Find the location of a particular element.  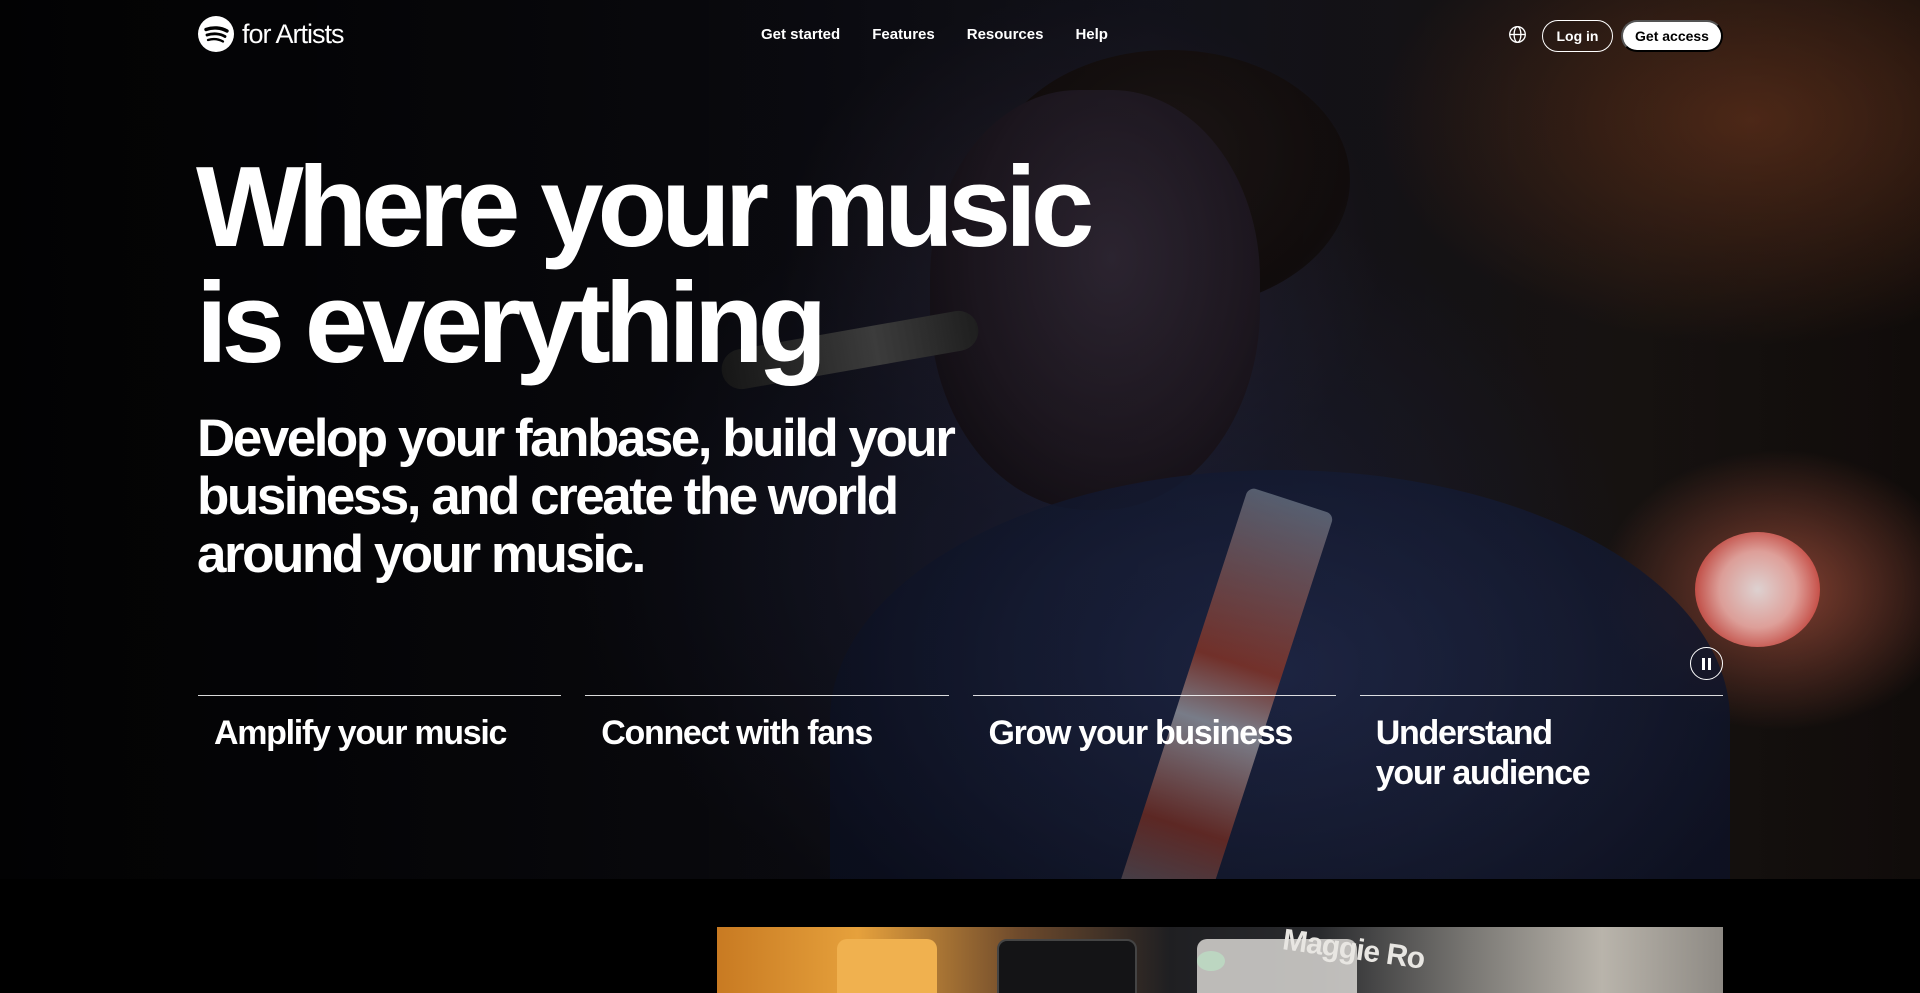

feature-tab-grow: Grow your business is located at coordinates (1154, 750).